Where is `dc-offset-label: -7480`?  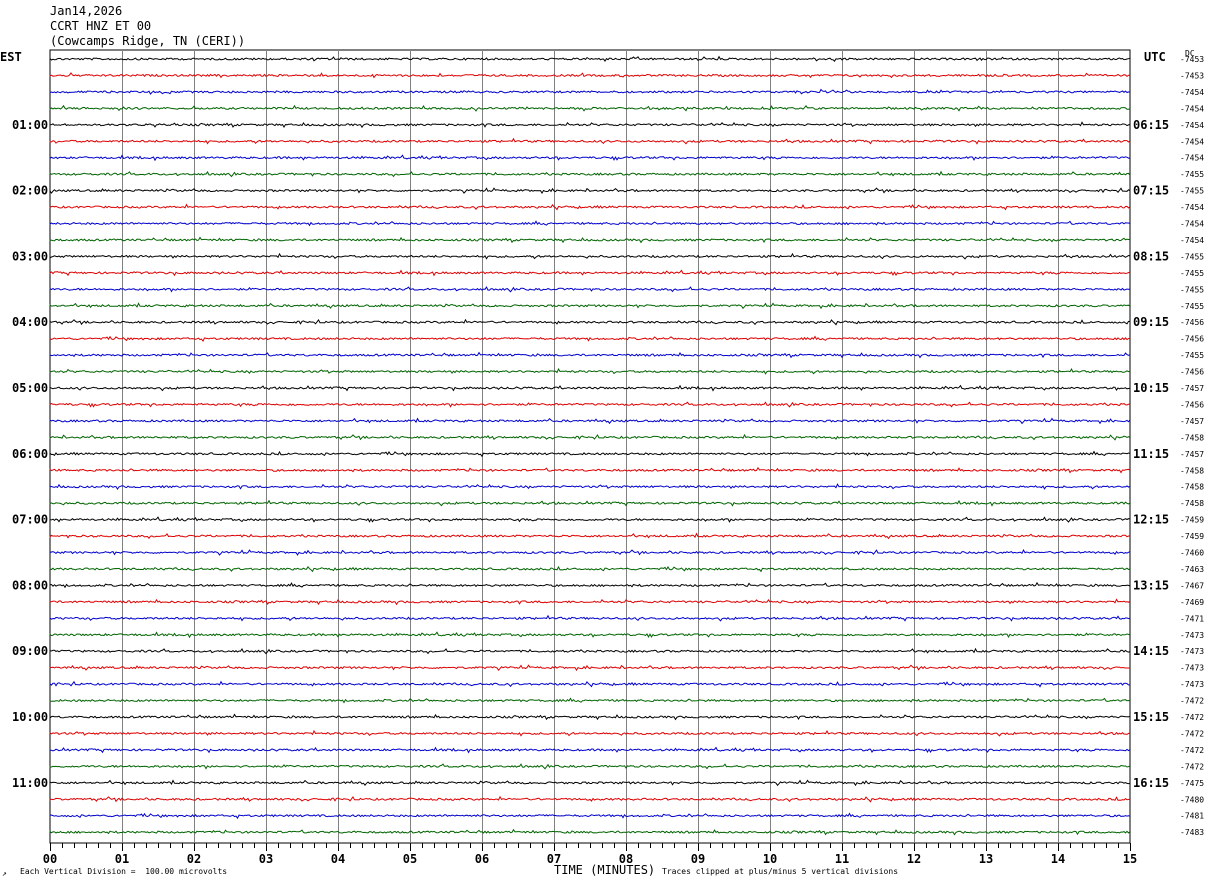 dc-offset-label: -7480 is located at coordinates (1192, 799).